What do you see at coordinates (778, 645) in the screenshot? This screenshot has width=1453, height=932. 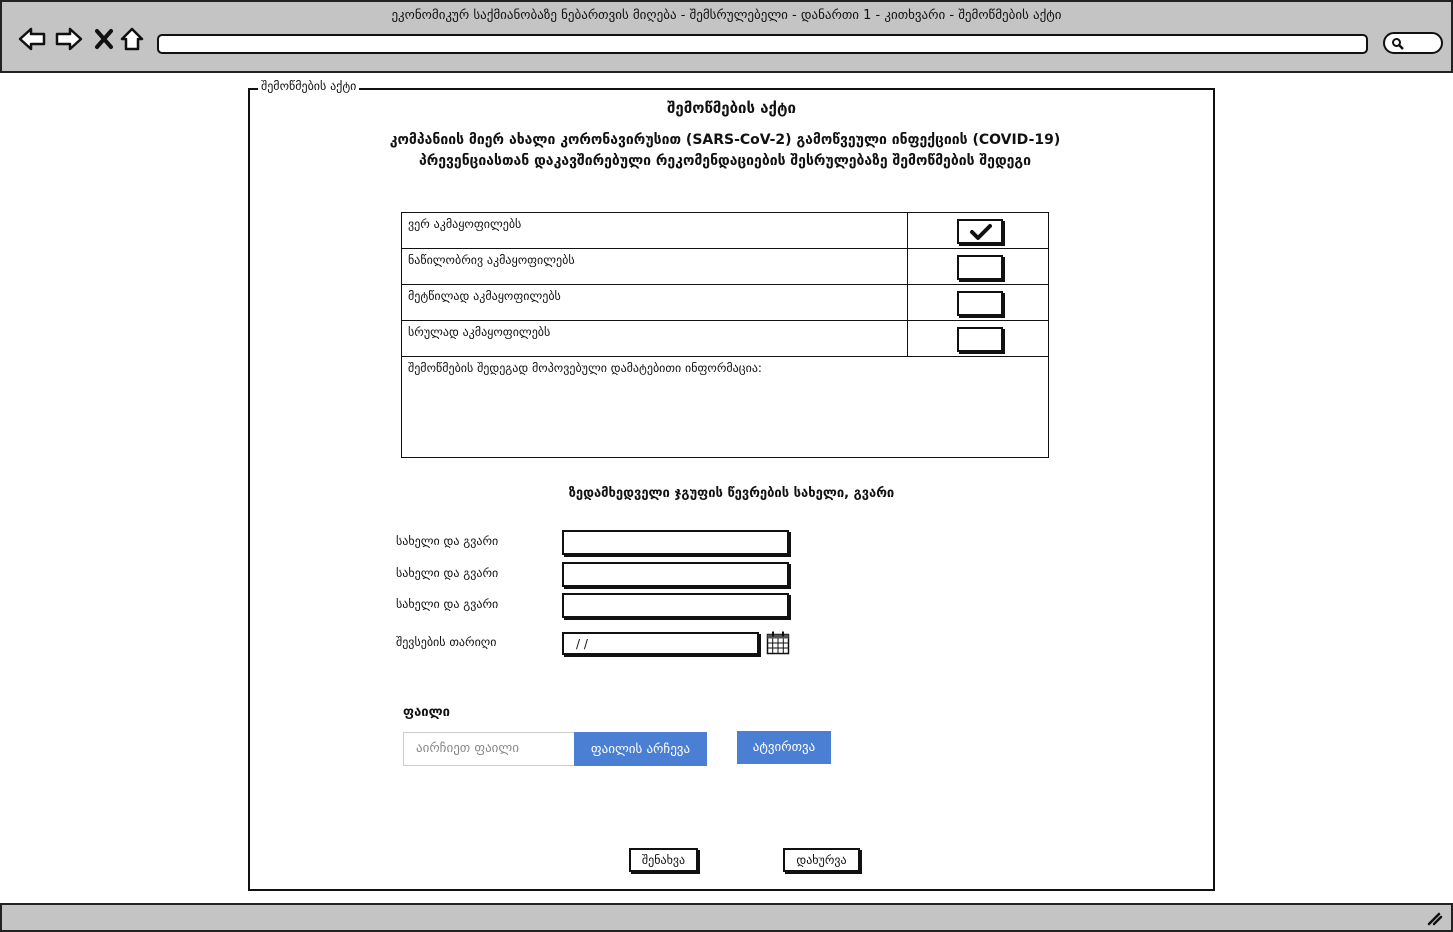 I see `calendar-icon` at bounding box center [778, 645].